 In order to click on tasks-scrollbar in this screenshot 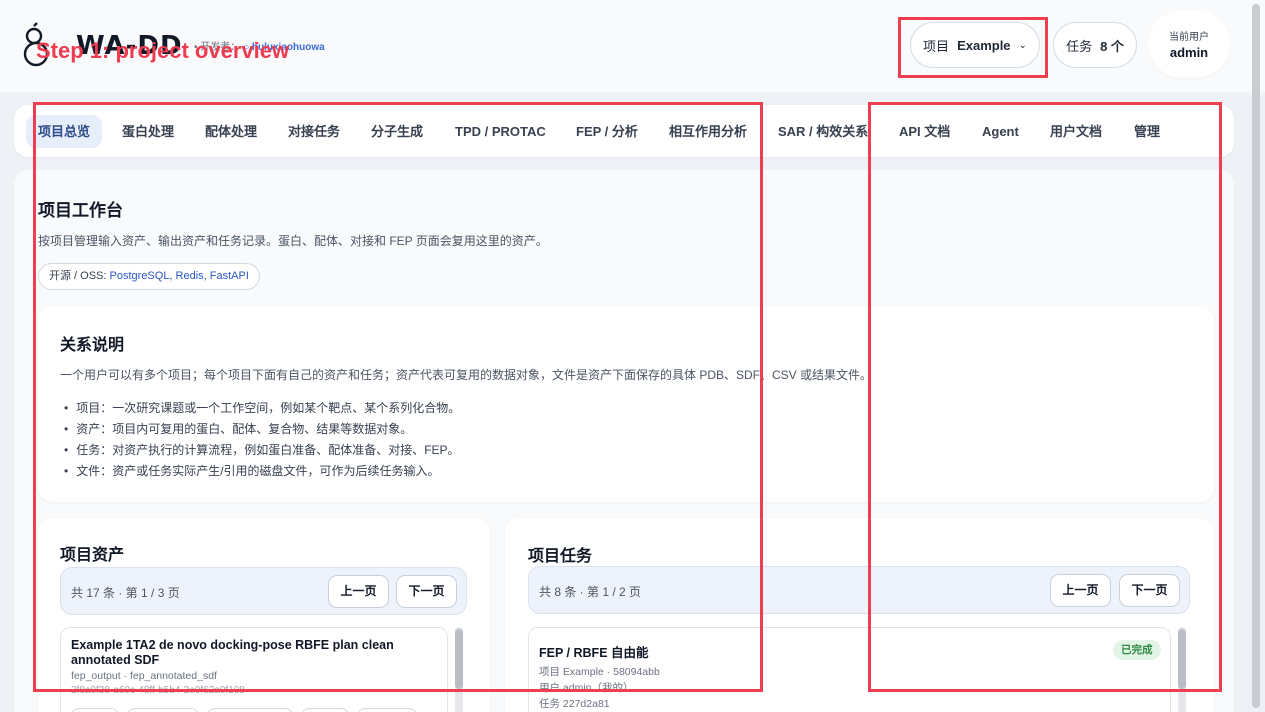, I will do `click(1182, 669)`.